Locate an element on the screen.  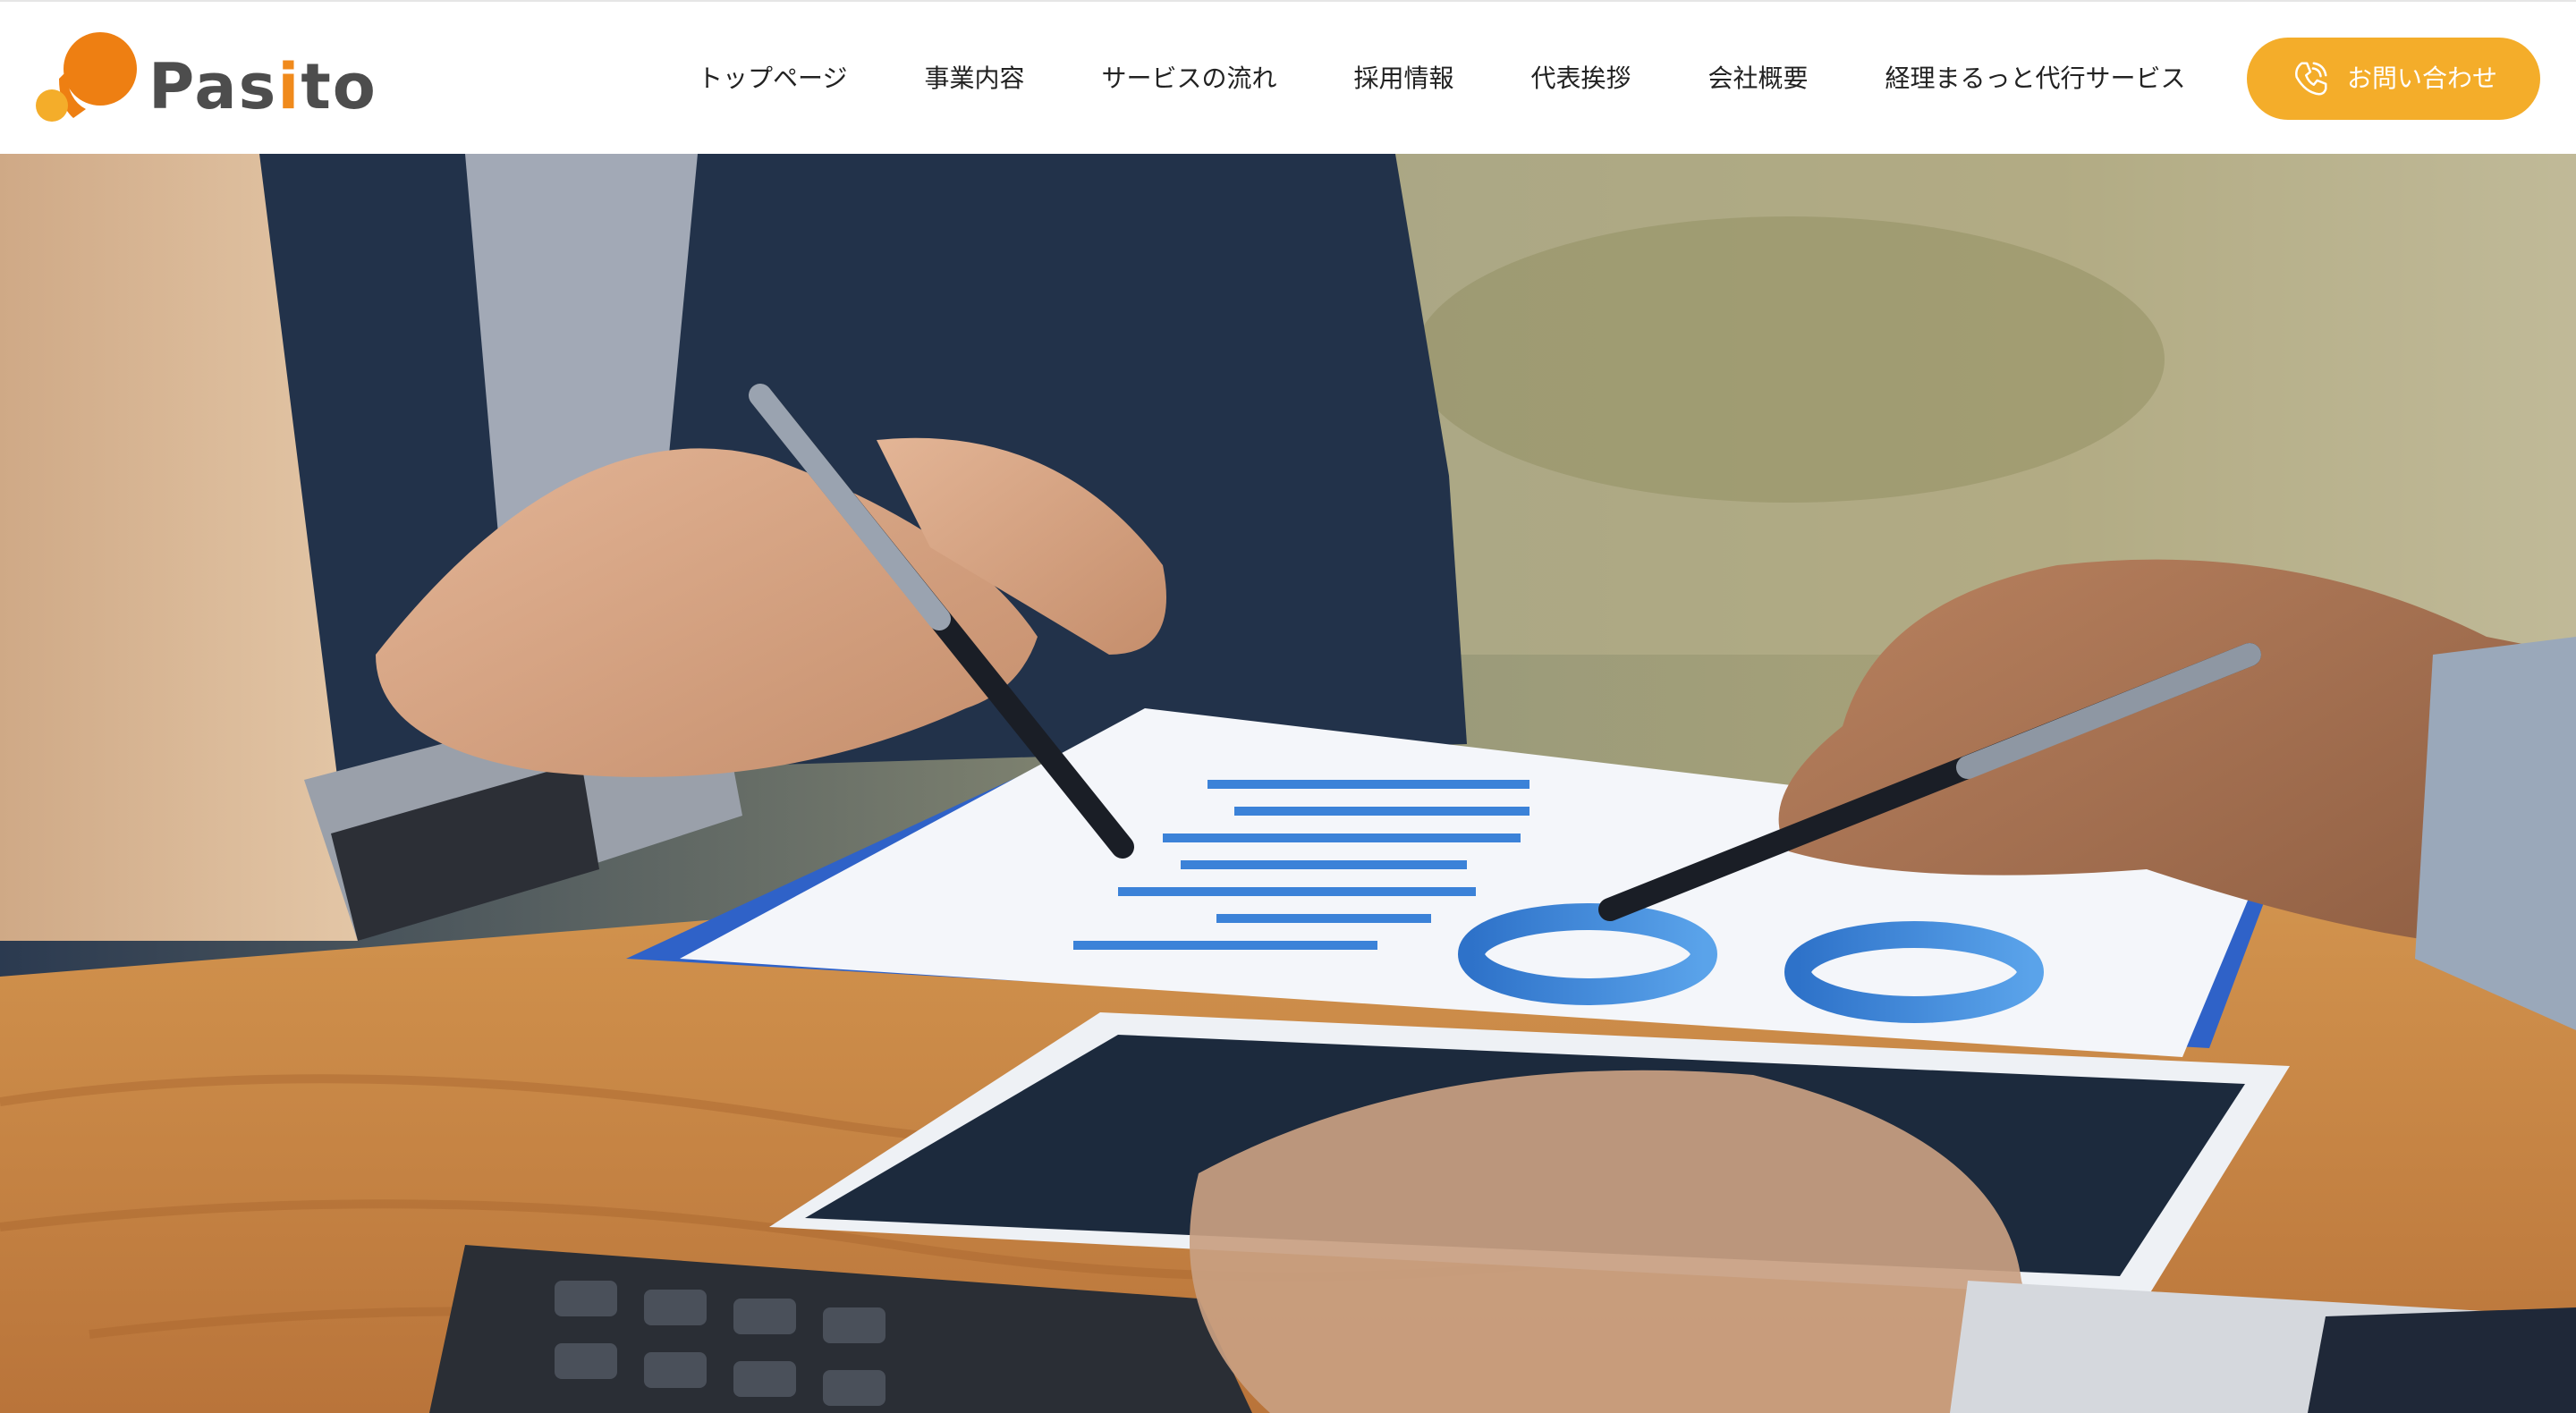
contact-button: お問い合わせ is located at coordinates (2393, 79).